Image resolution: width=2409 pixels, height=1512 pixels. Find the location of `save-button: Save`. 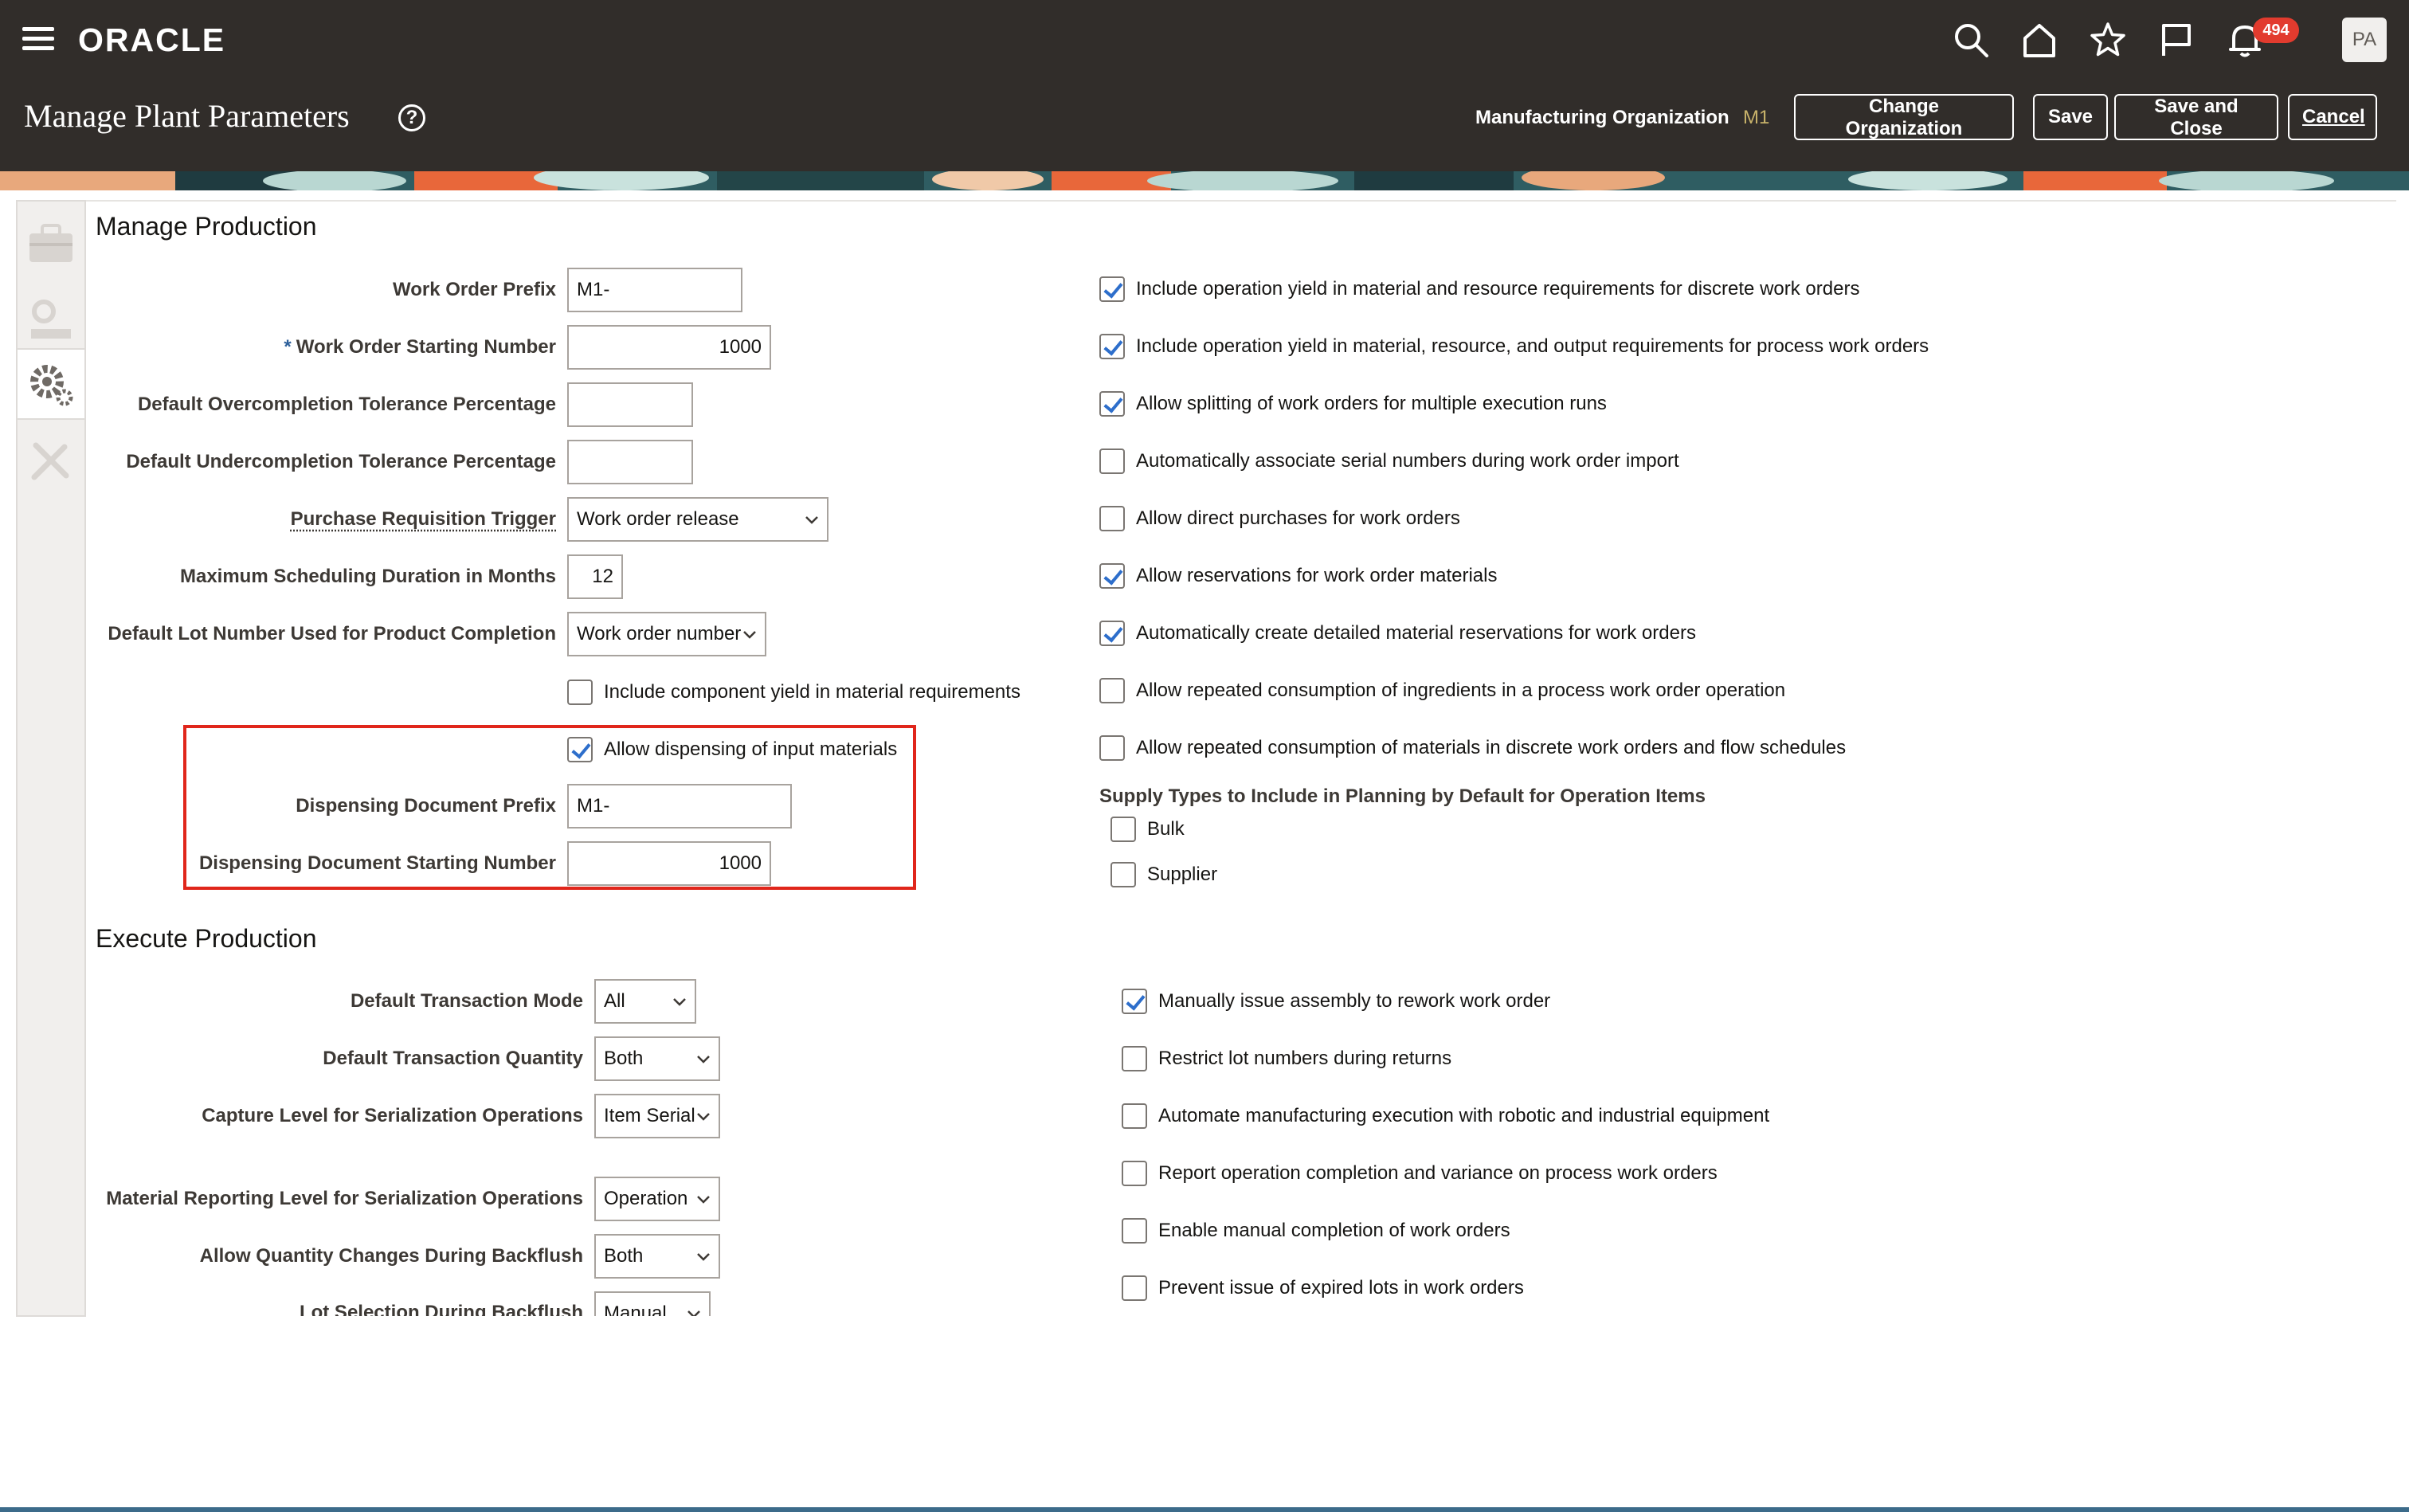

save-button: Save is located at coordinates (2070, 117).